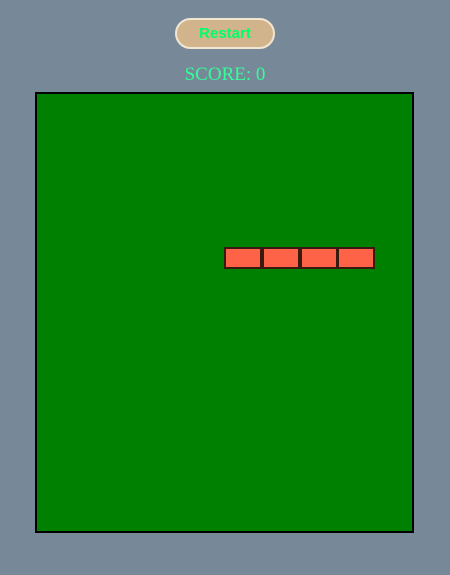 The height and width of the screenshot is (575, 450). I want to click on score-label: SCORE:, so click(218, 74).